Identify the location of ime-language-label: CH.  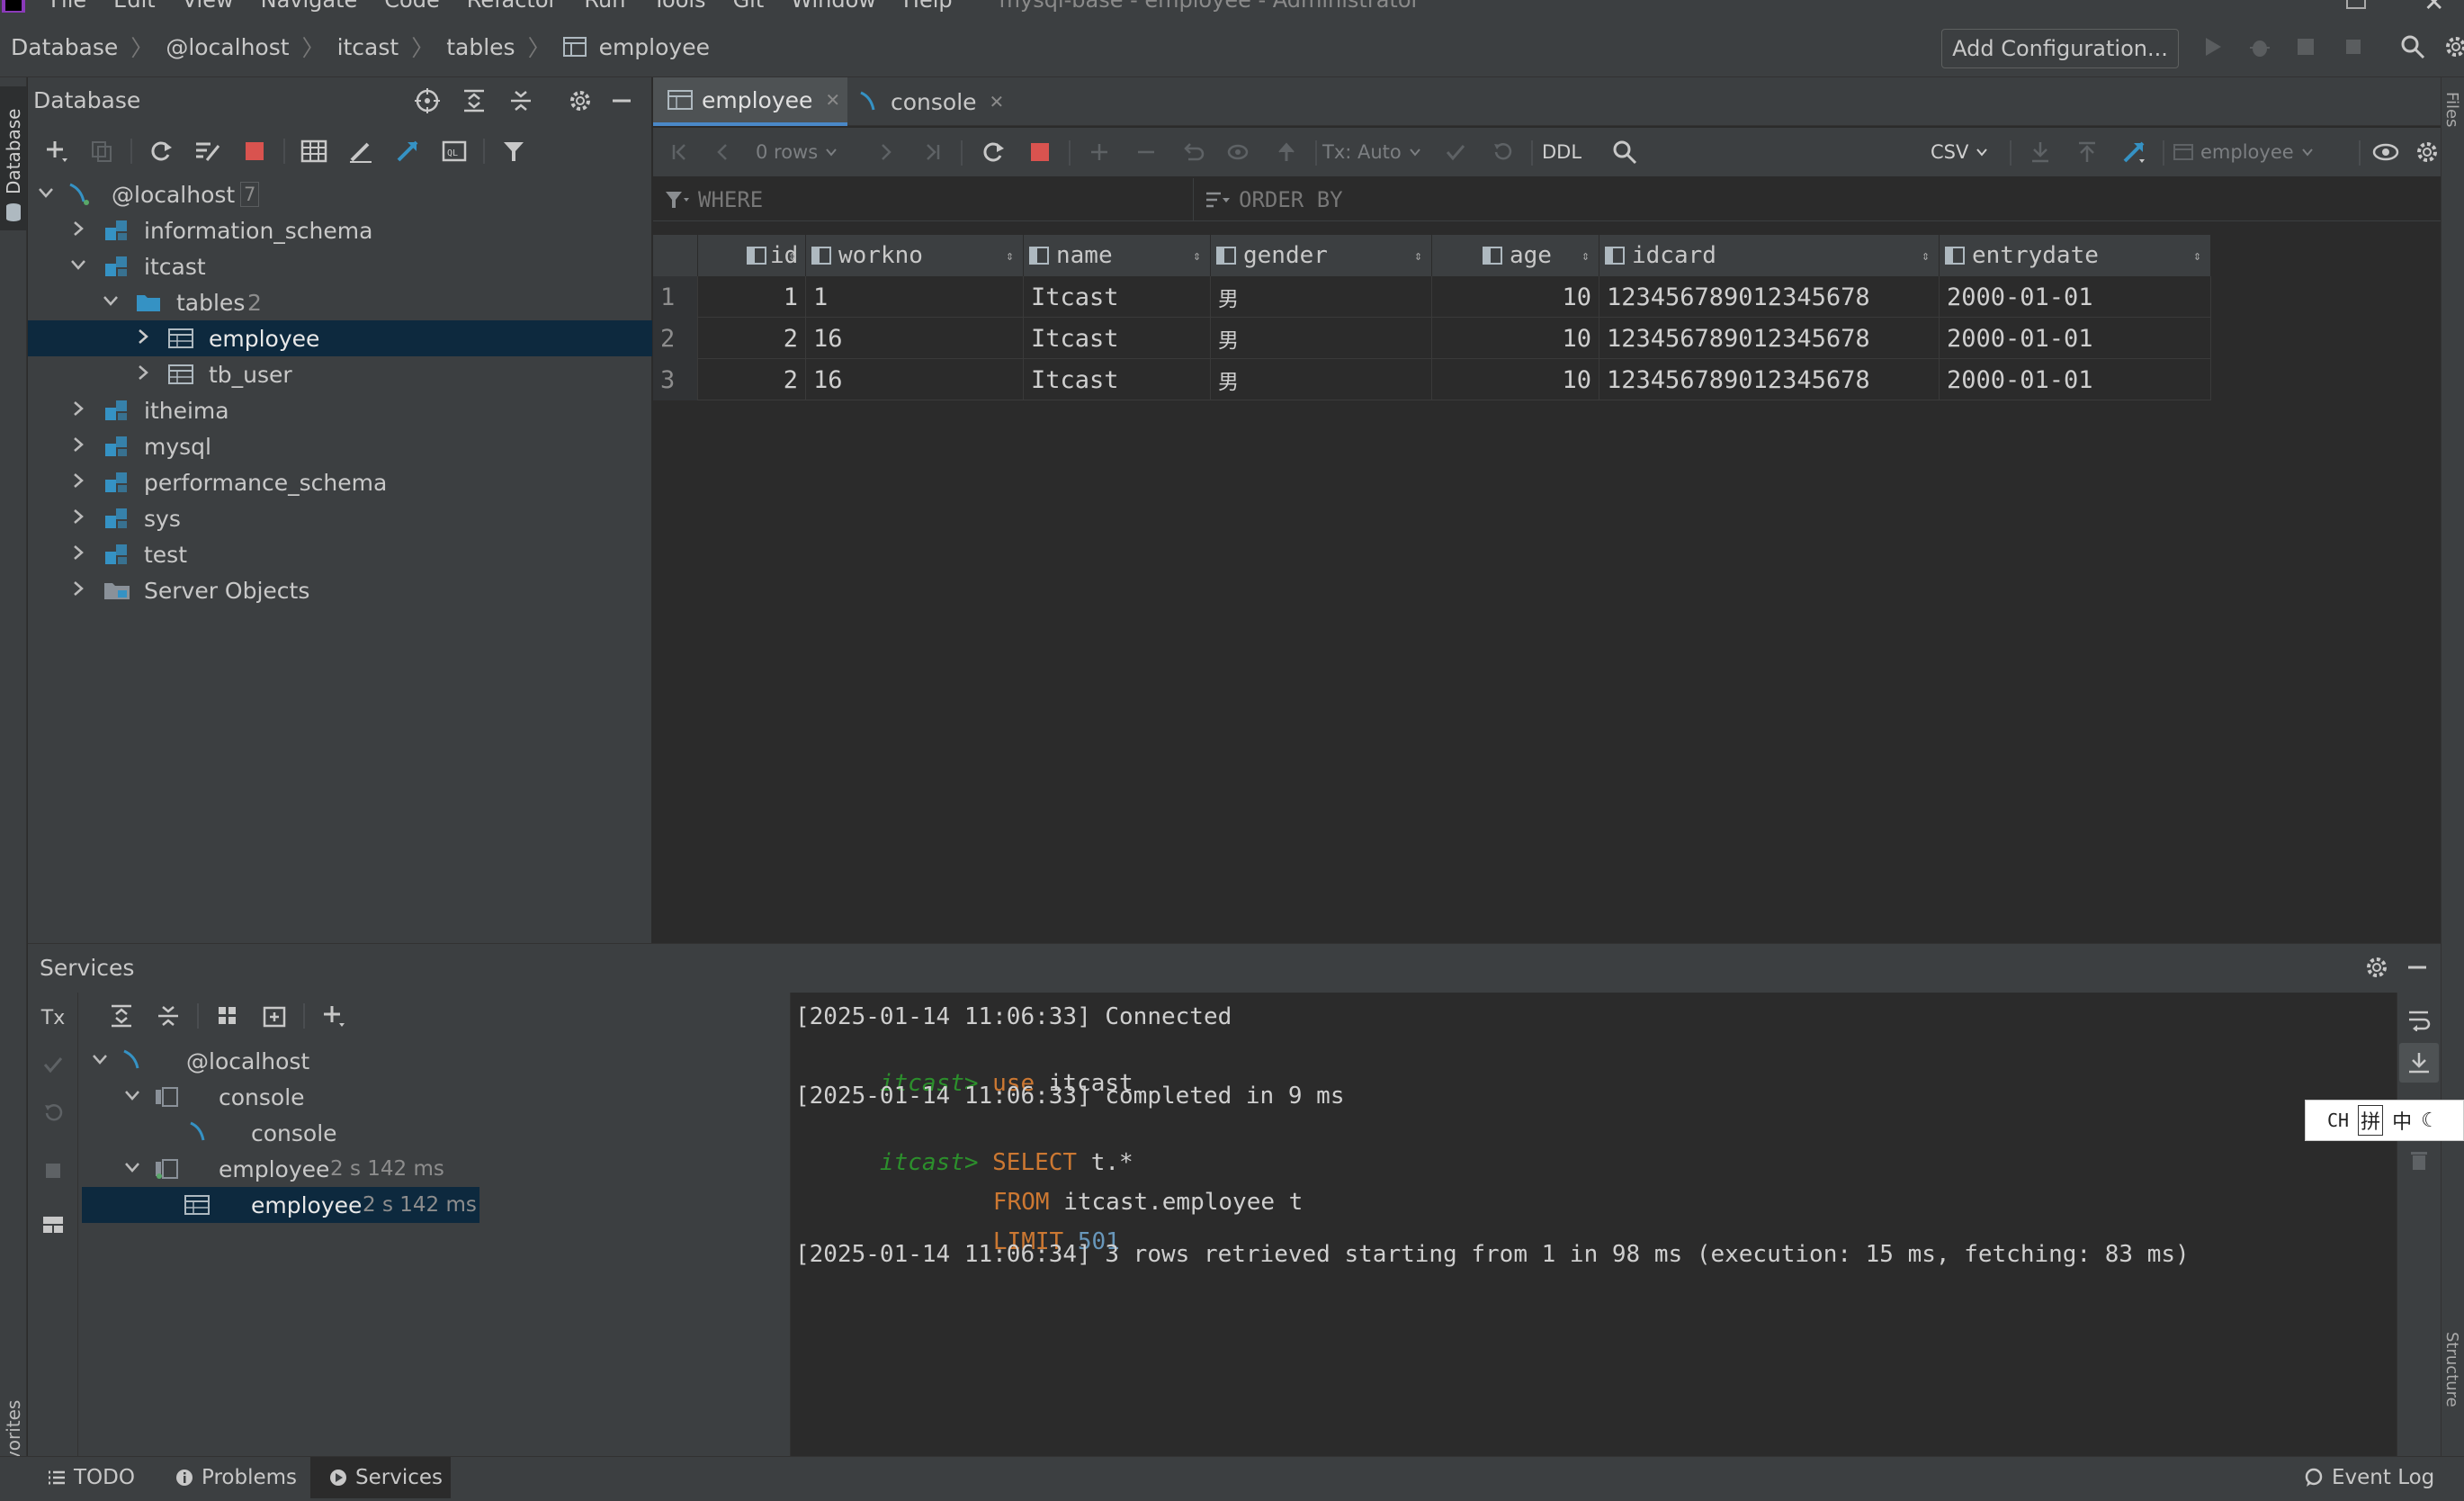
(2338, 1120).